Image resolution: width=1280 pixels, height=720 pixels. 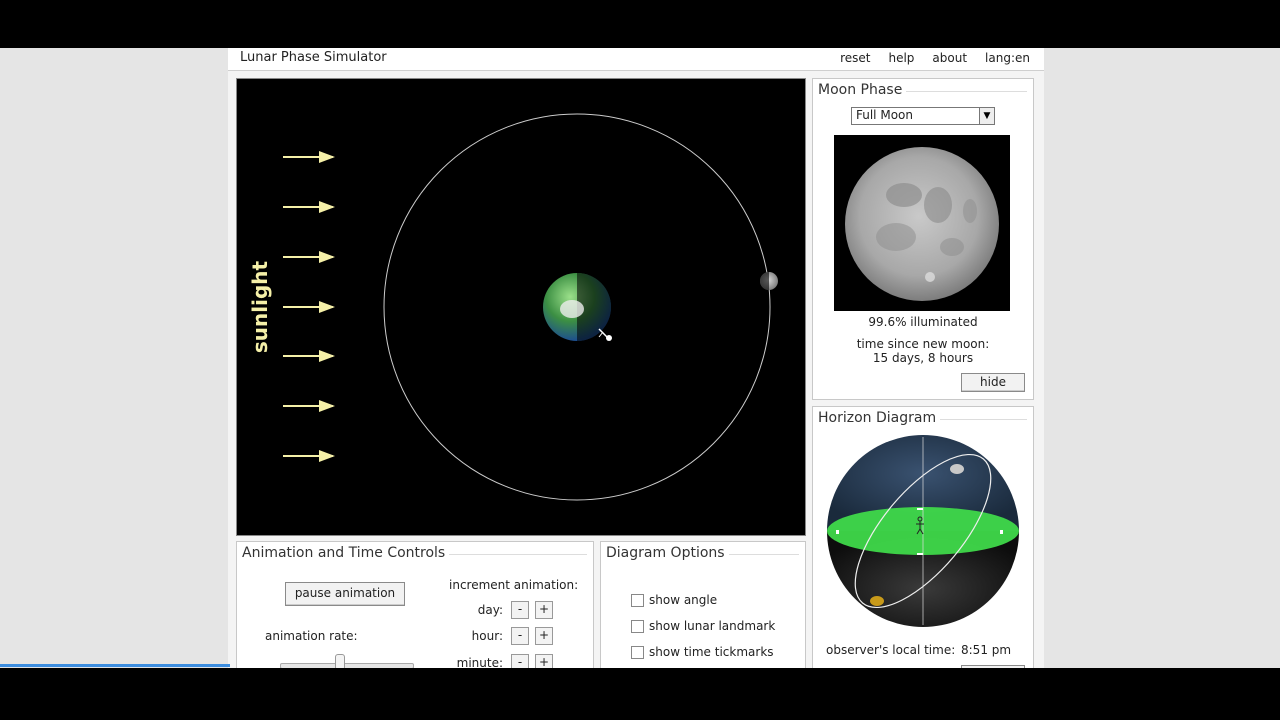 What do you see at coordinates (520, 636) in the screenshot?
I see `hour-decrement-button: -` at bounding box center [520, 636].